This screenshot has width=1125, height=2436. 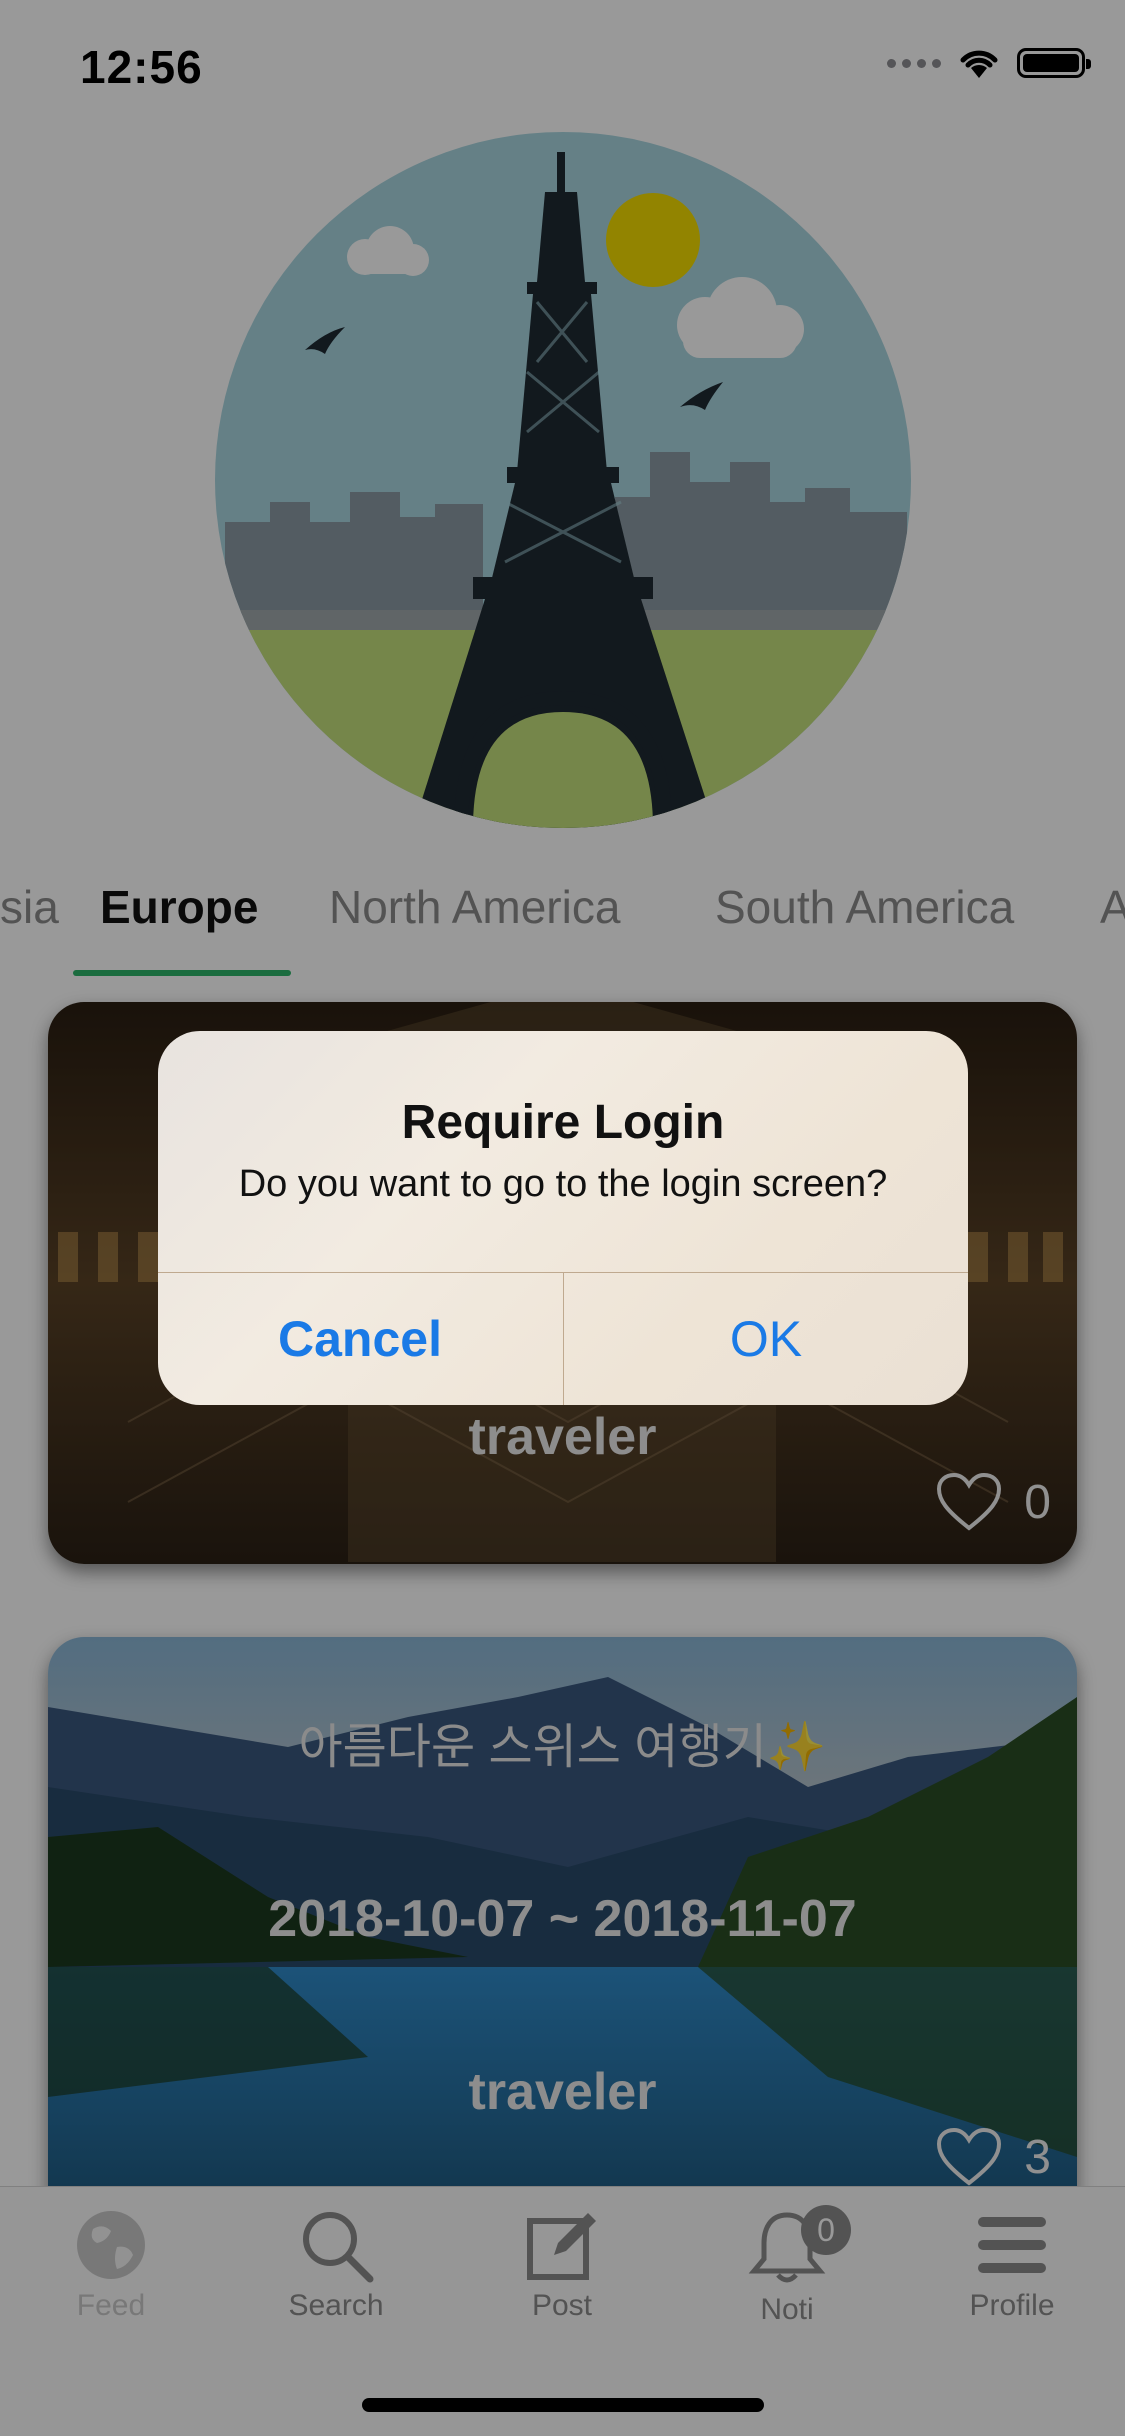 What do you see at coordinates (563, 1122) in the screenshot?
I see `alert-title: Require Login` at bounding box center [563, 1122].